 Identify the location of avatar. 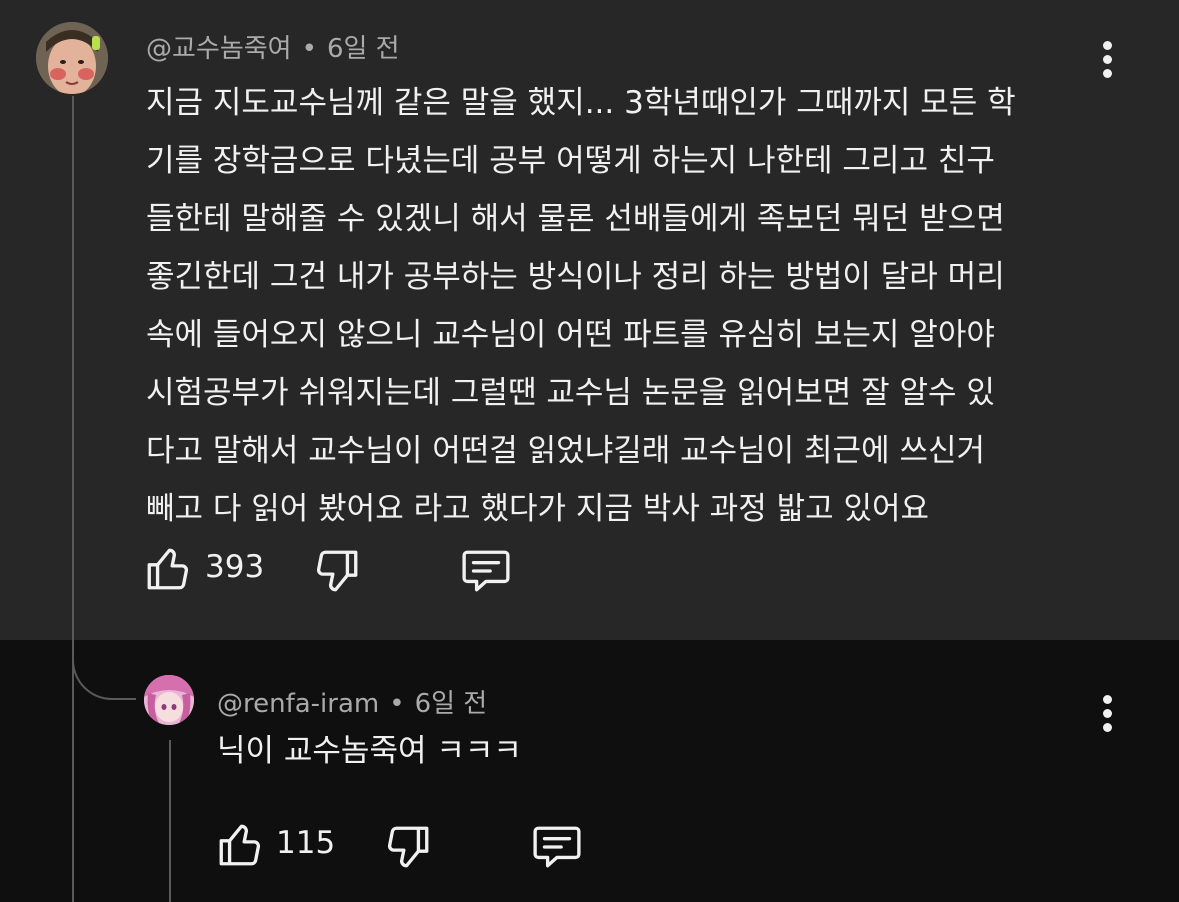
(72, 58).